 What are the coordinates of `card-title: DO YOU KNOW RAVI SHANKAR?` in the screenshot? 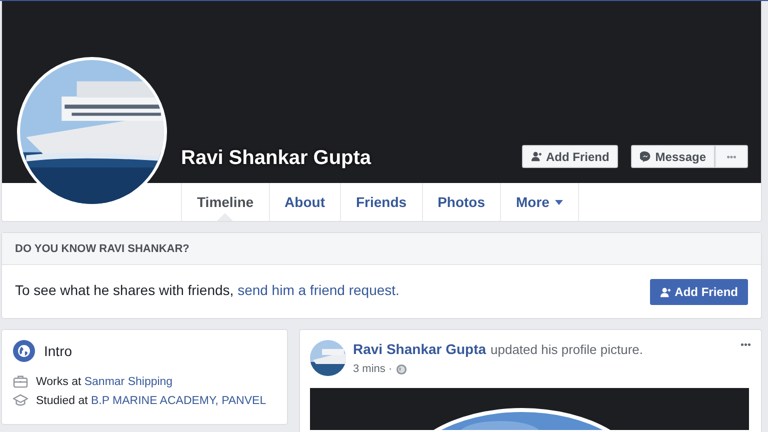 It's located at (102, 248).